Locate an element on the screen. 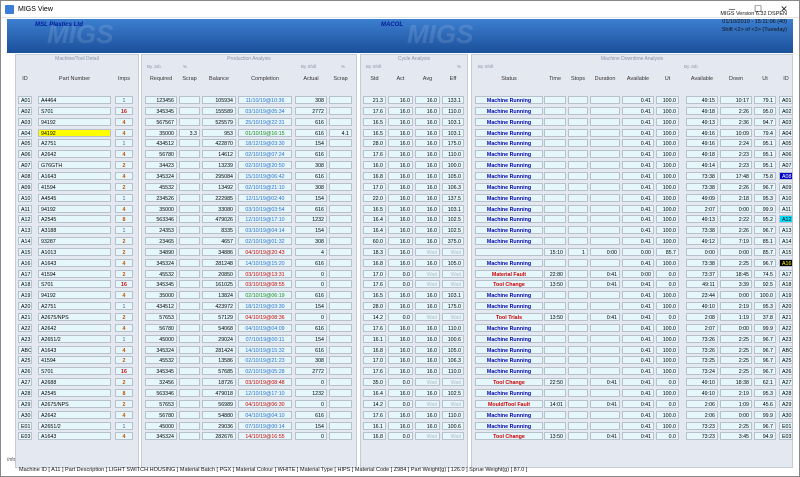 The image size is (800, 477). cell-id-right: A28 is located at coordinates (786, 392).